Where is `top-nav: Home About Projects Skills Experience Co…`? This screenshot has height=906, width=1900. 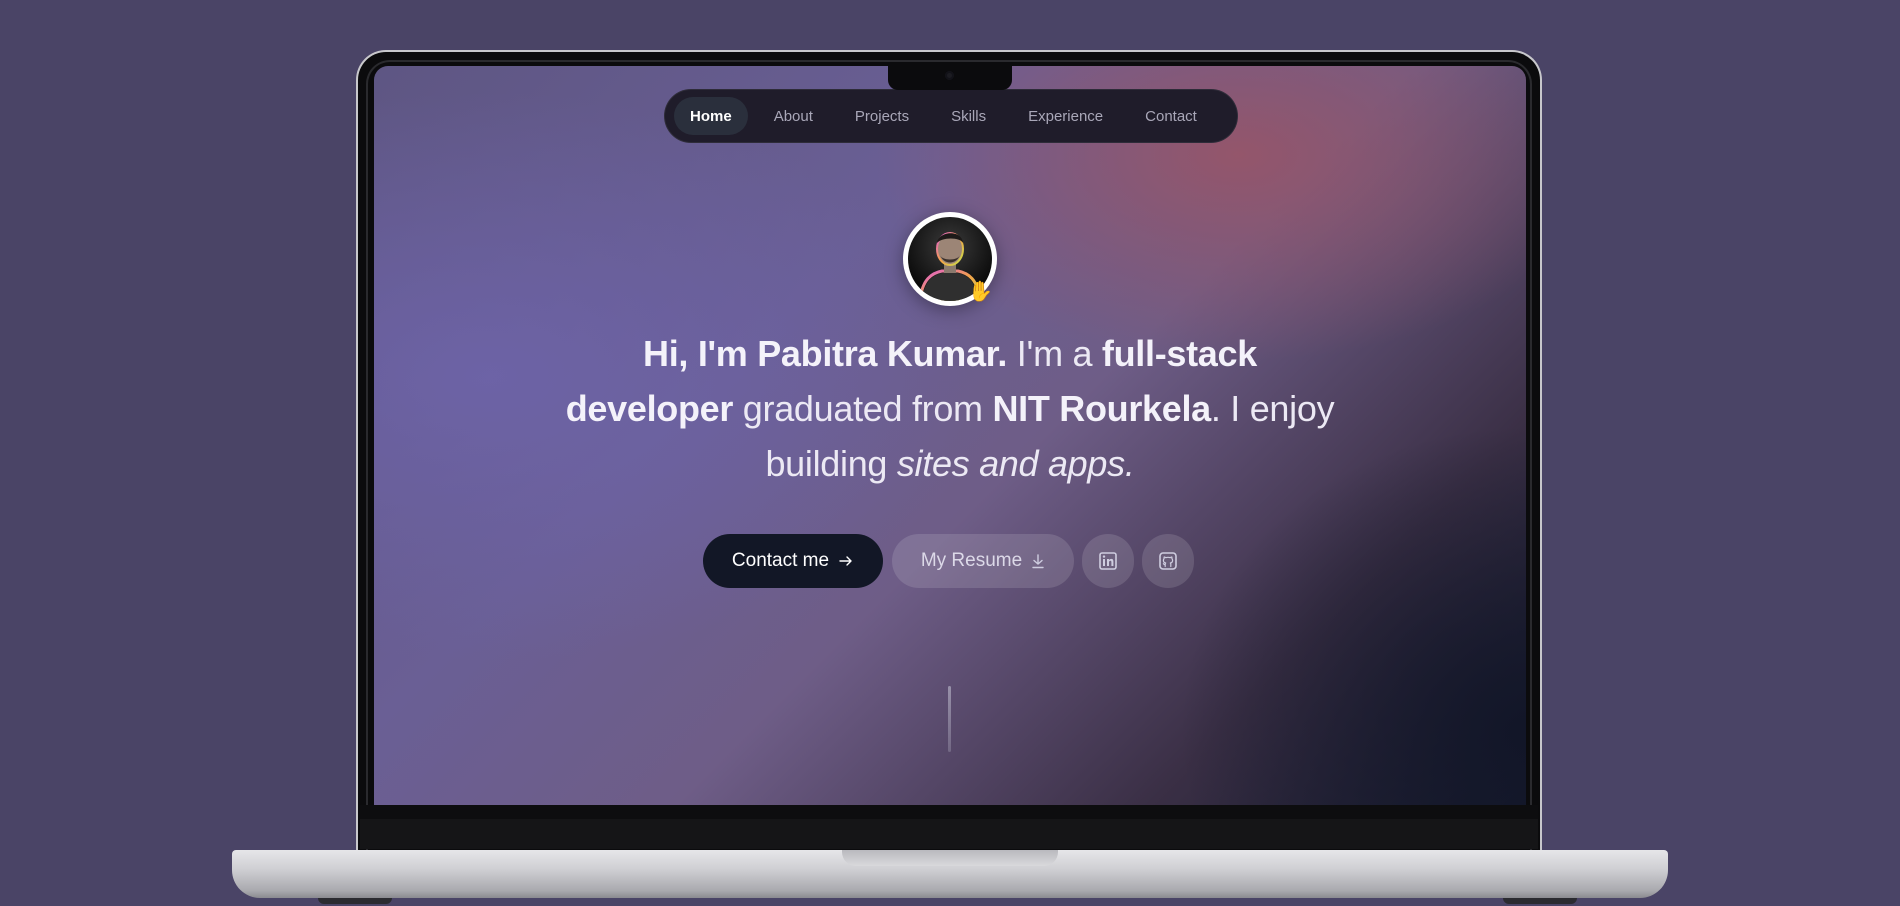
top-nav: Home About Projects Skills Experience Co… is located at coordinates (951, 116).